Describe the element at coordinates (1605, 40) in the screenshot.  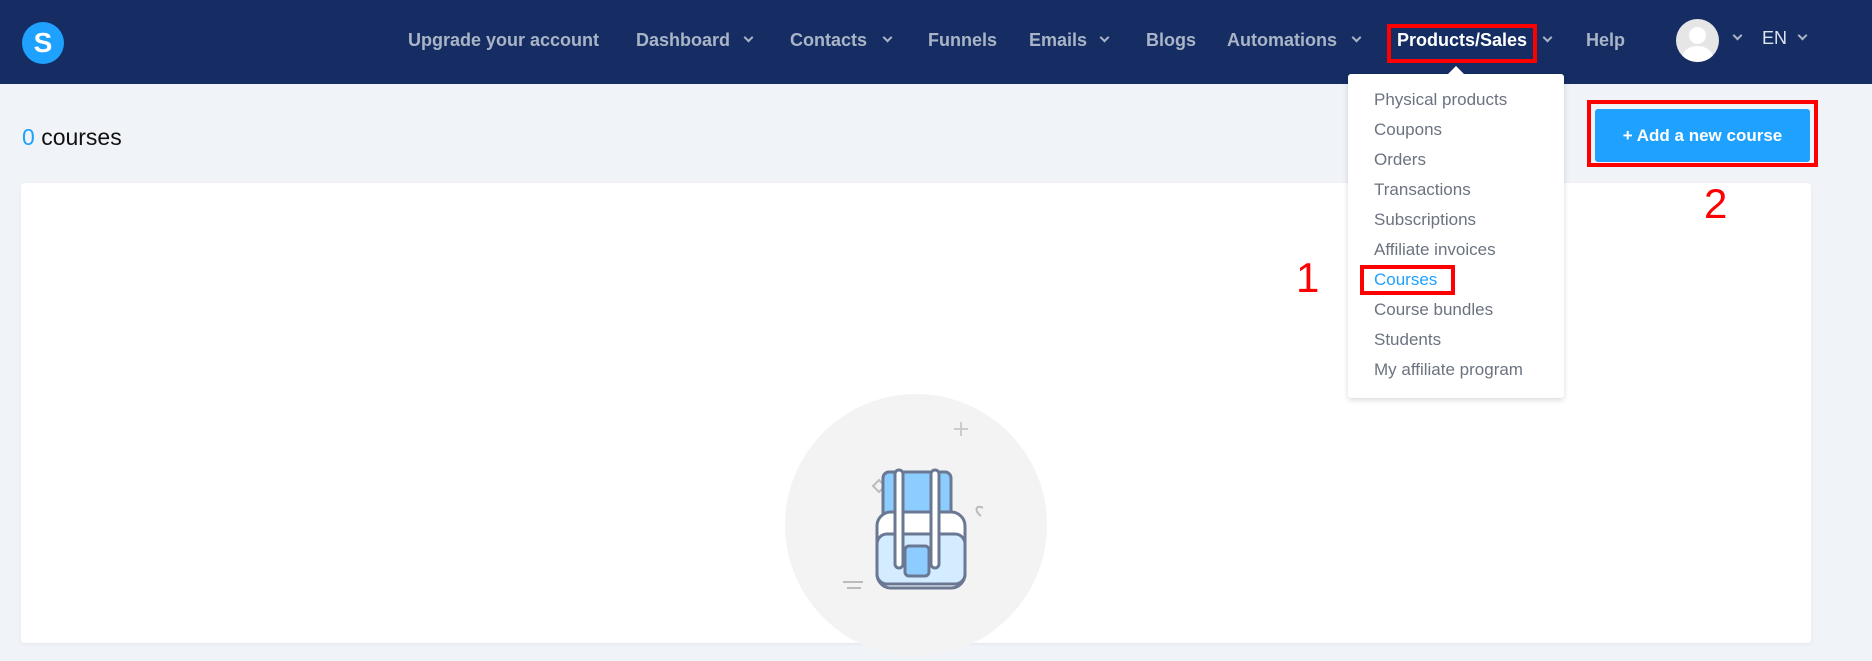
I see `nav-help: Help` at that location.